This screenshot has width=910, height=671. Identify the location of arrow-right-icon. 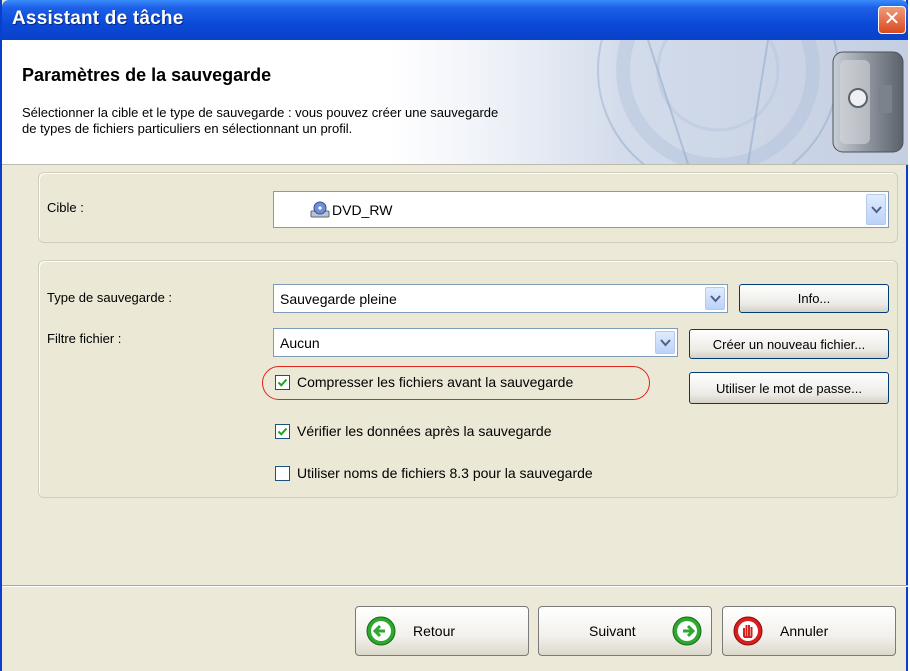
(687, 631).